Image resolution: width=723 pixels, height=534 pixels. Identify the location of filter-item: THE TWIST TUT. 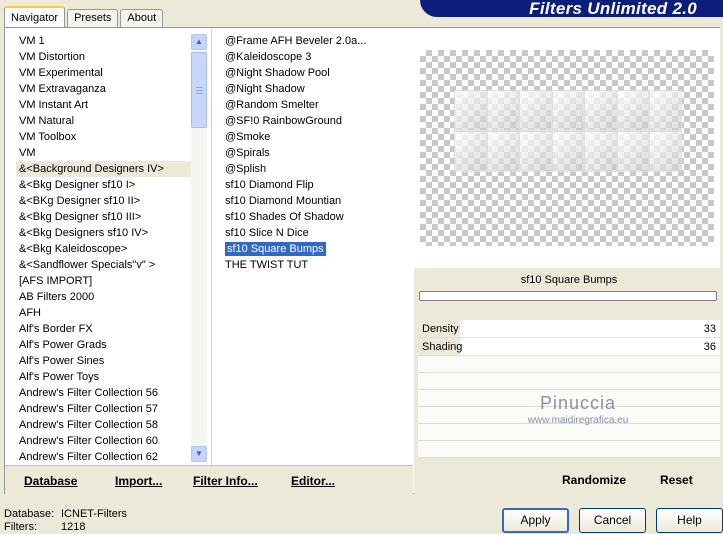
(317, 265).